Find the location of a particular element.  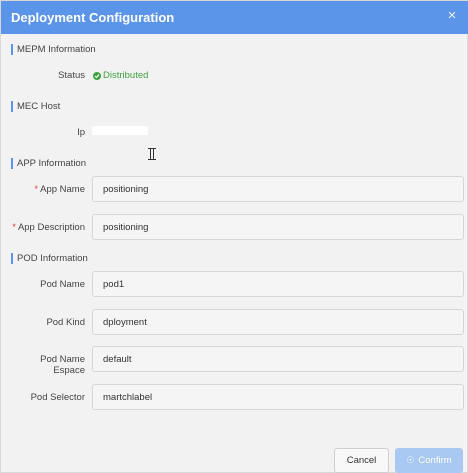

section-mepm-information: MEPM Information is located at coordinates (53, 49).